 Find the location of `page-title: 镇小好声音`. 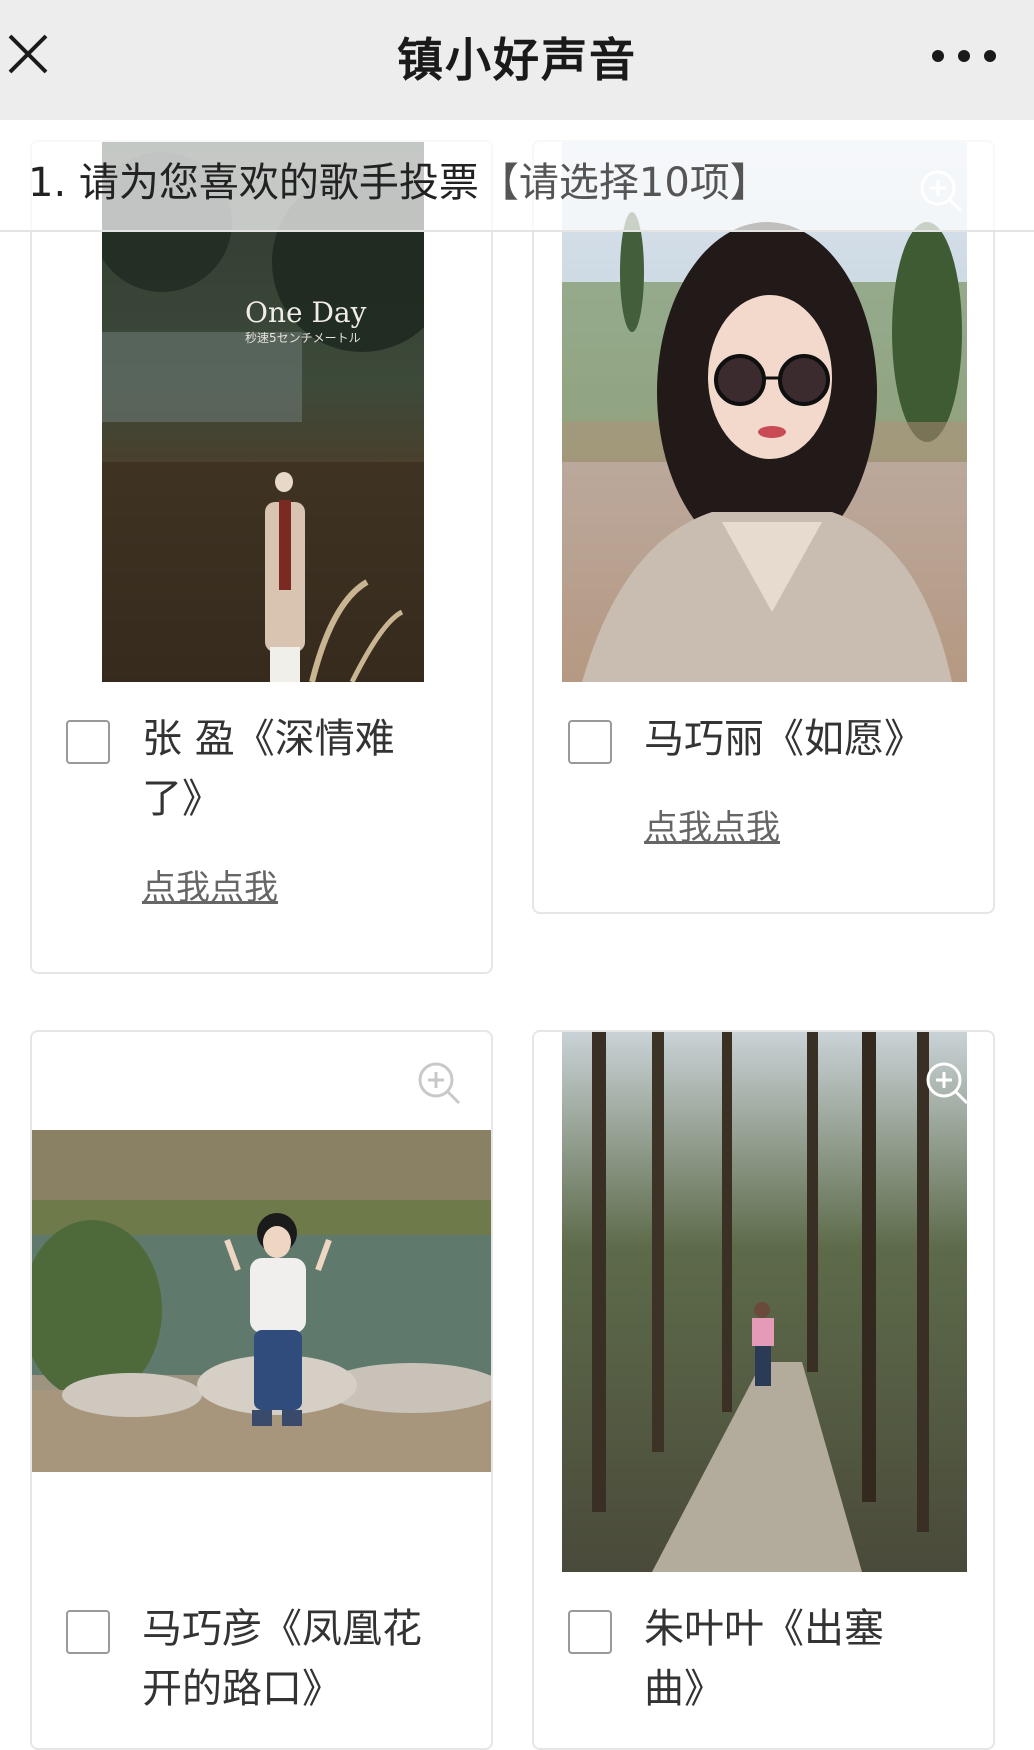

page-title: 镇小好声音 is located at coordinates (517, 60).